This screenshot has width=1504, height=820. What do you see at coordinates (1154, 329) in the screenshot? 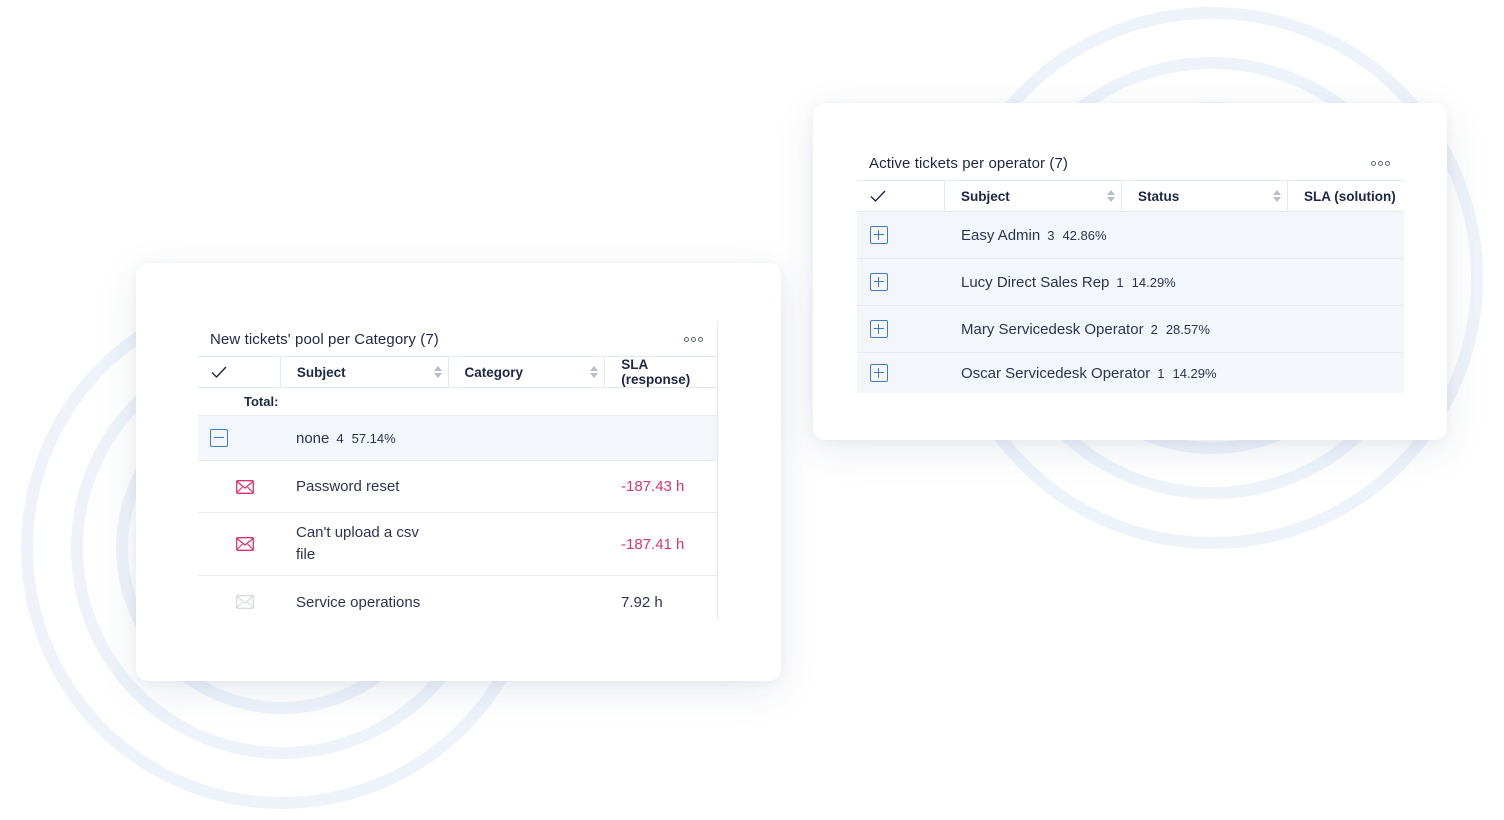
I see `group-count: 2` at bounding box center [1154, 329].